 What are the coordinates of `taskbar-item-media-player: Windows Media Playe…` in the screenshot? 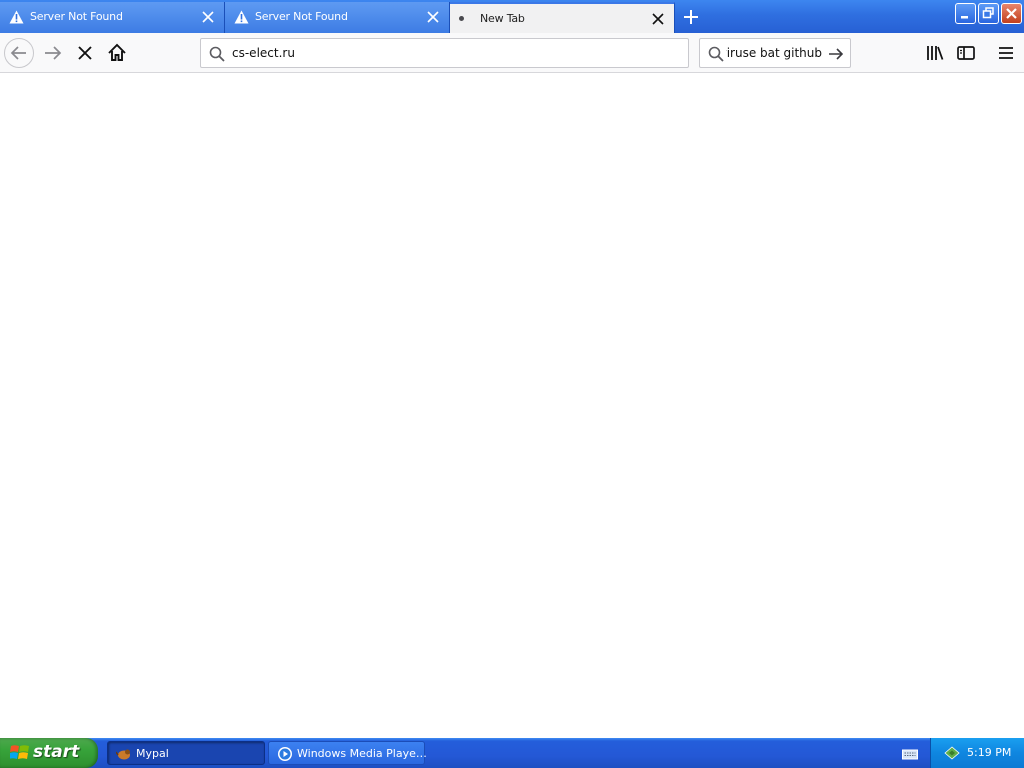 It's located at (347, 753).